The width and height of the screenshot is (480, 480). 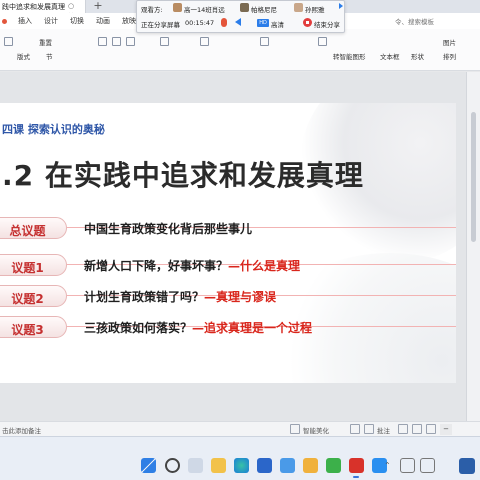 I want to click on microphone-icon, so click(x=224, y=22).